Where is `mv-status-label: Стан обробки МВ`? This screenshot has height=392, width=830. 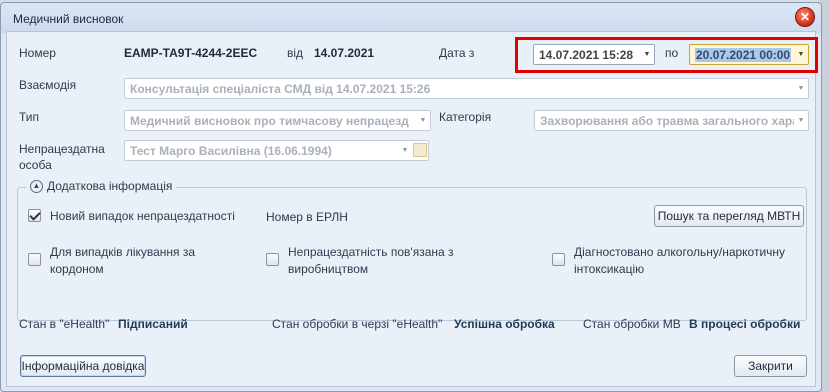
mv-status-label: Стан обробки МВ is located at coordinates (632, 324).